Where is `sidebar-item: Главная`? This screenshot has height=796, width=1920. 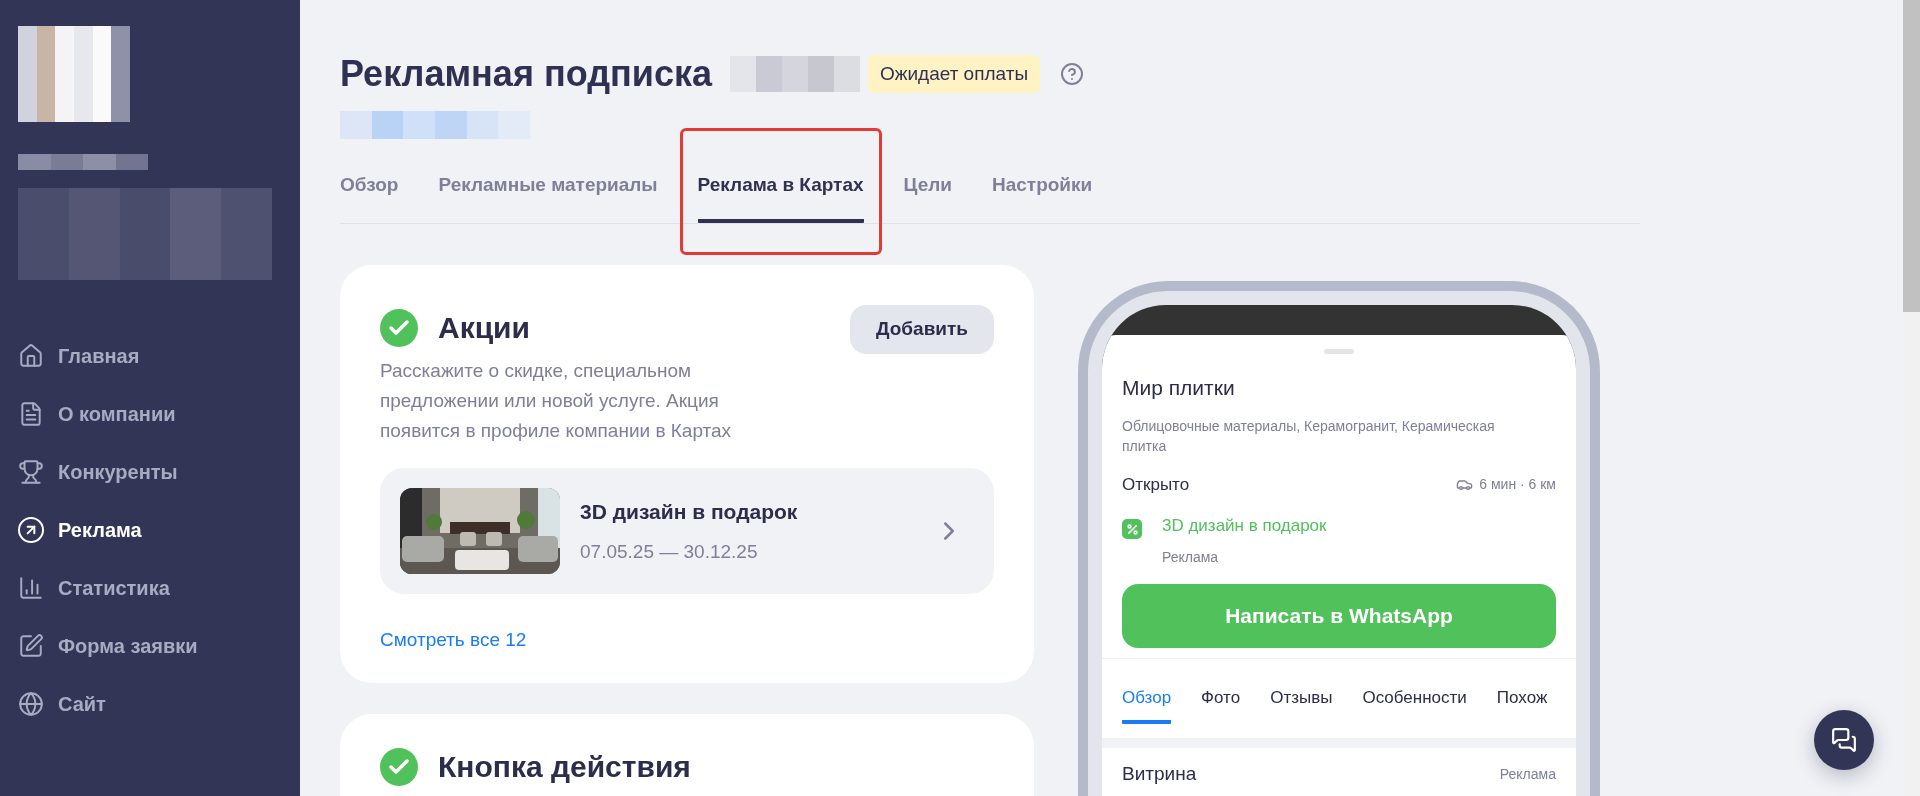 sidebar-item: Главная is located at coordinates (150, 356).